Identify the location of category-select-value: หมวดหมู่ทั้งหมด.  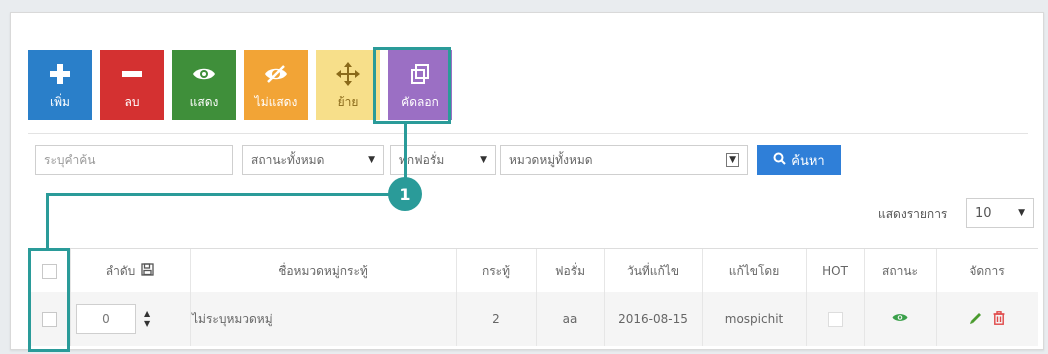
(551, 159).